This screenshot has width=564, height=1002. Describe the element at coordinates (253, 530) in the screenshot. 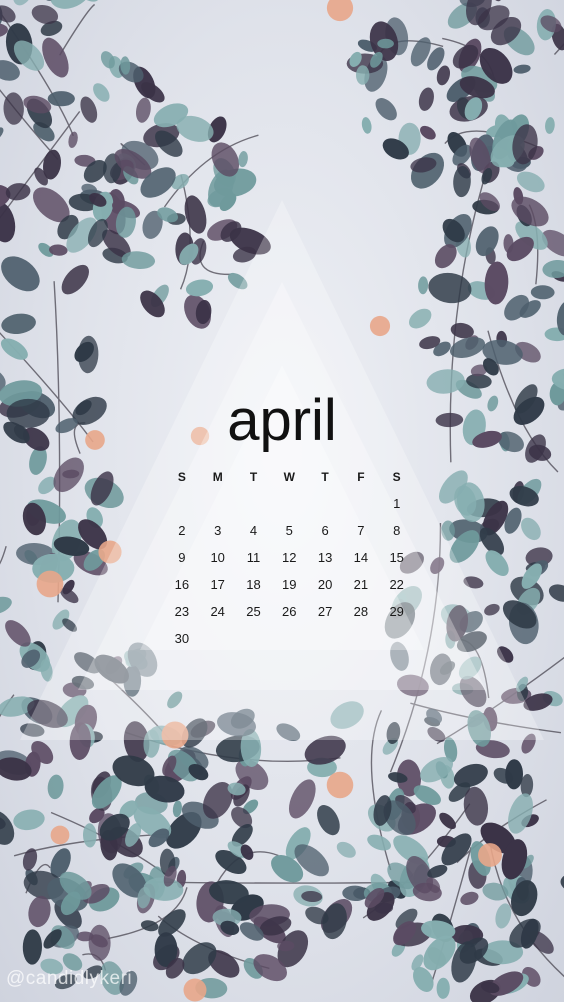

I see `day-cell: 4` at that location.